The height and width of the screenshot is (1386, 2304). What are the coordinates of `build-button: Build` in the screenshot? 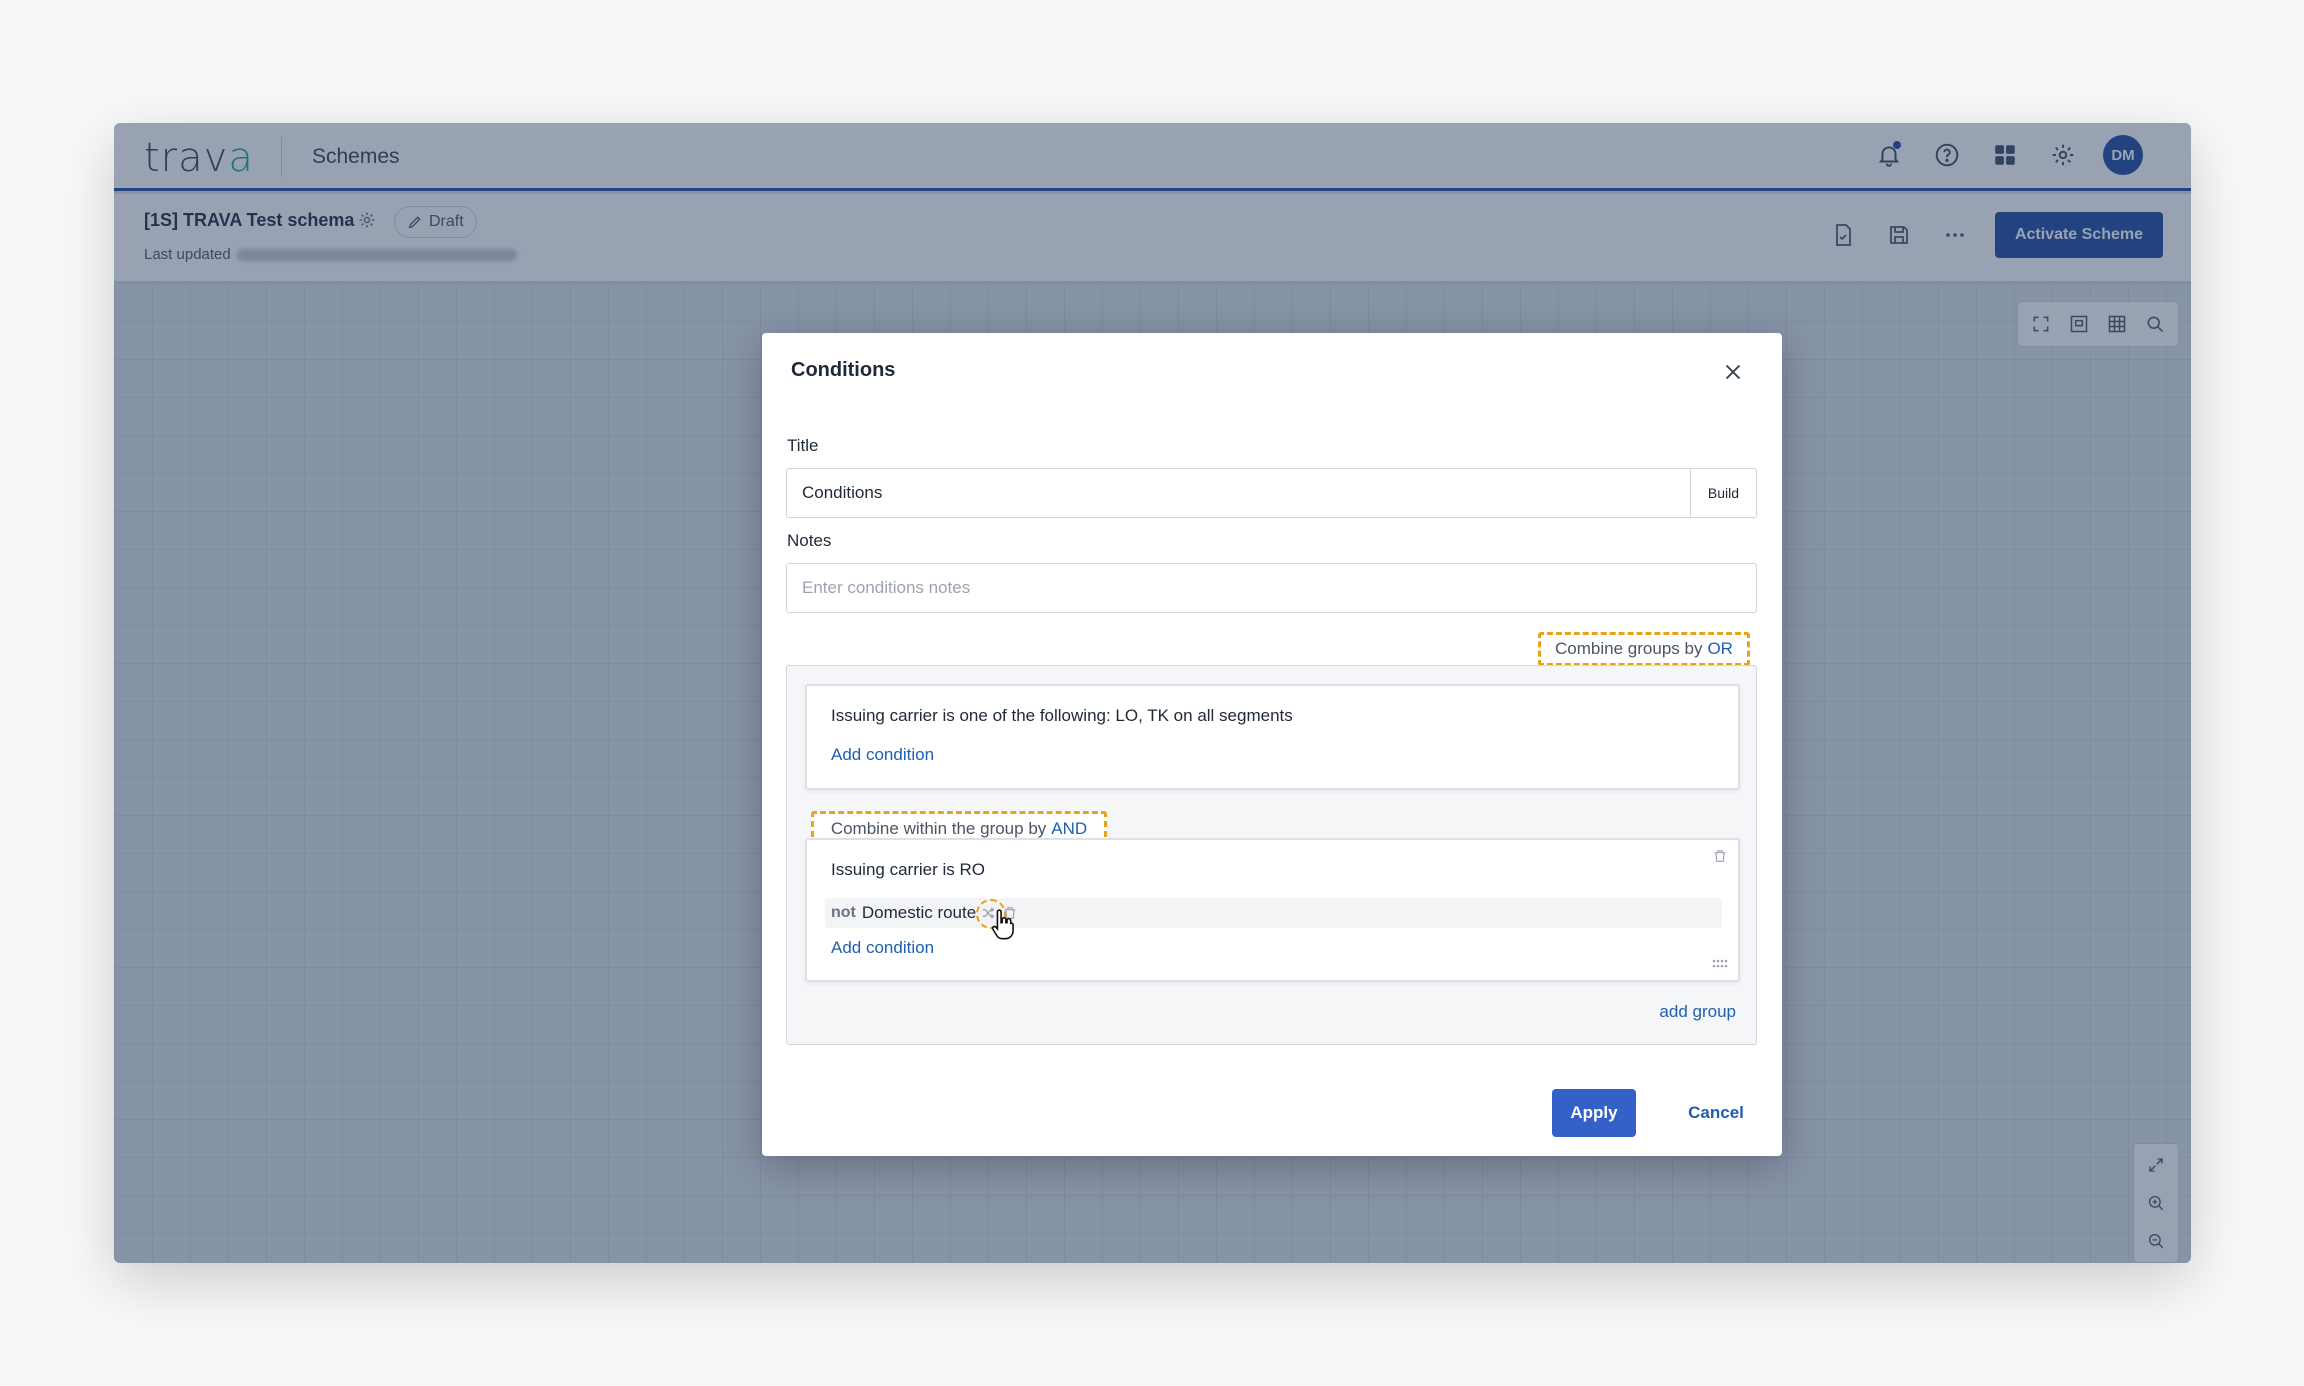 It's located at (1723, 493).